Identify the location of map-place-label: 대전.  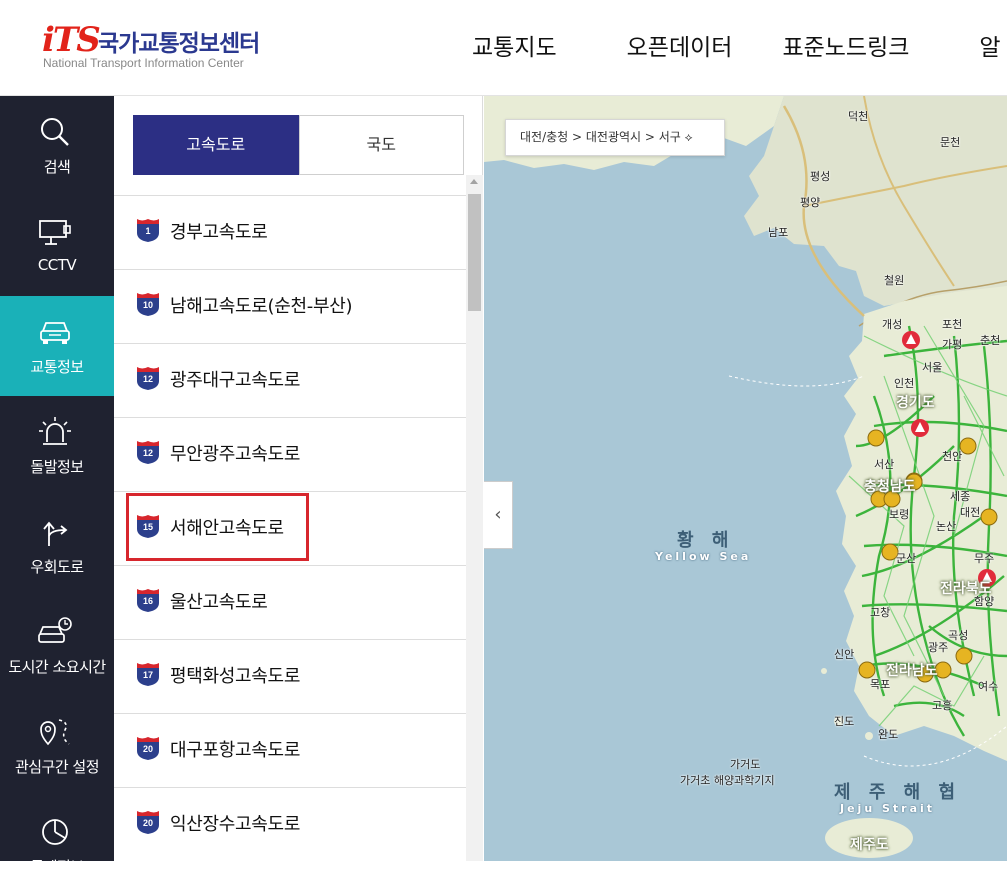
(970, 512).